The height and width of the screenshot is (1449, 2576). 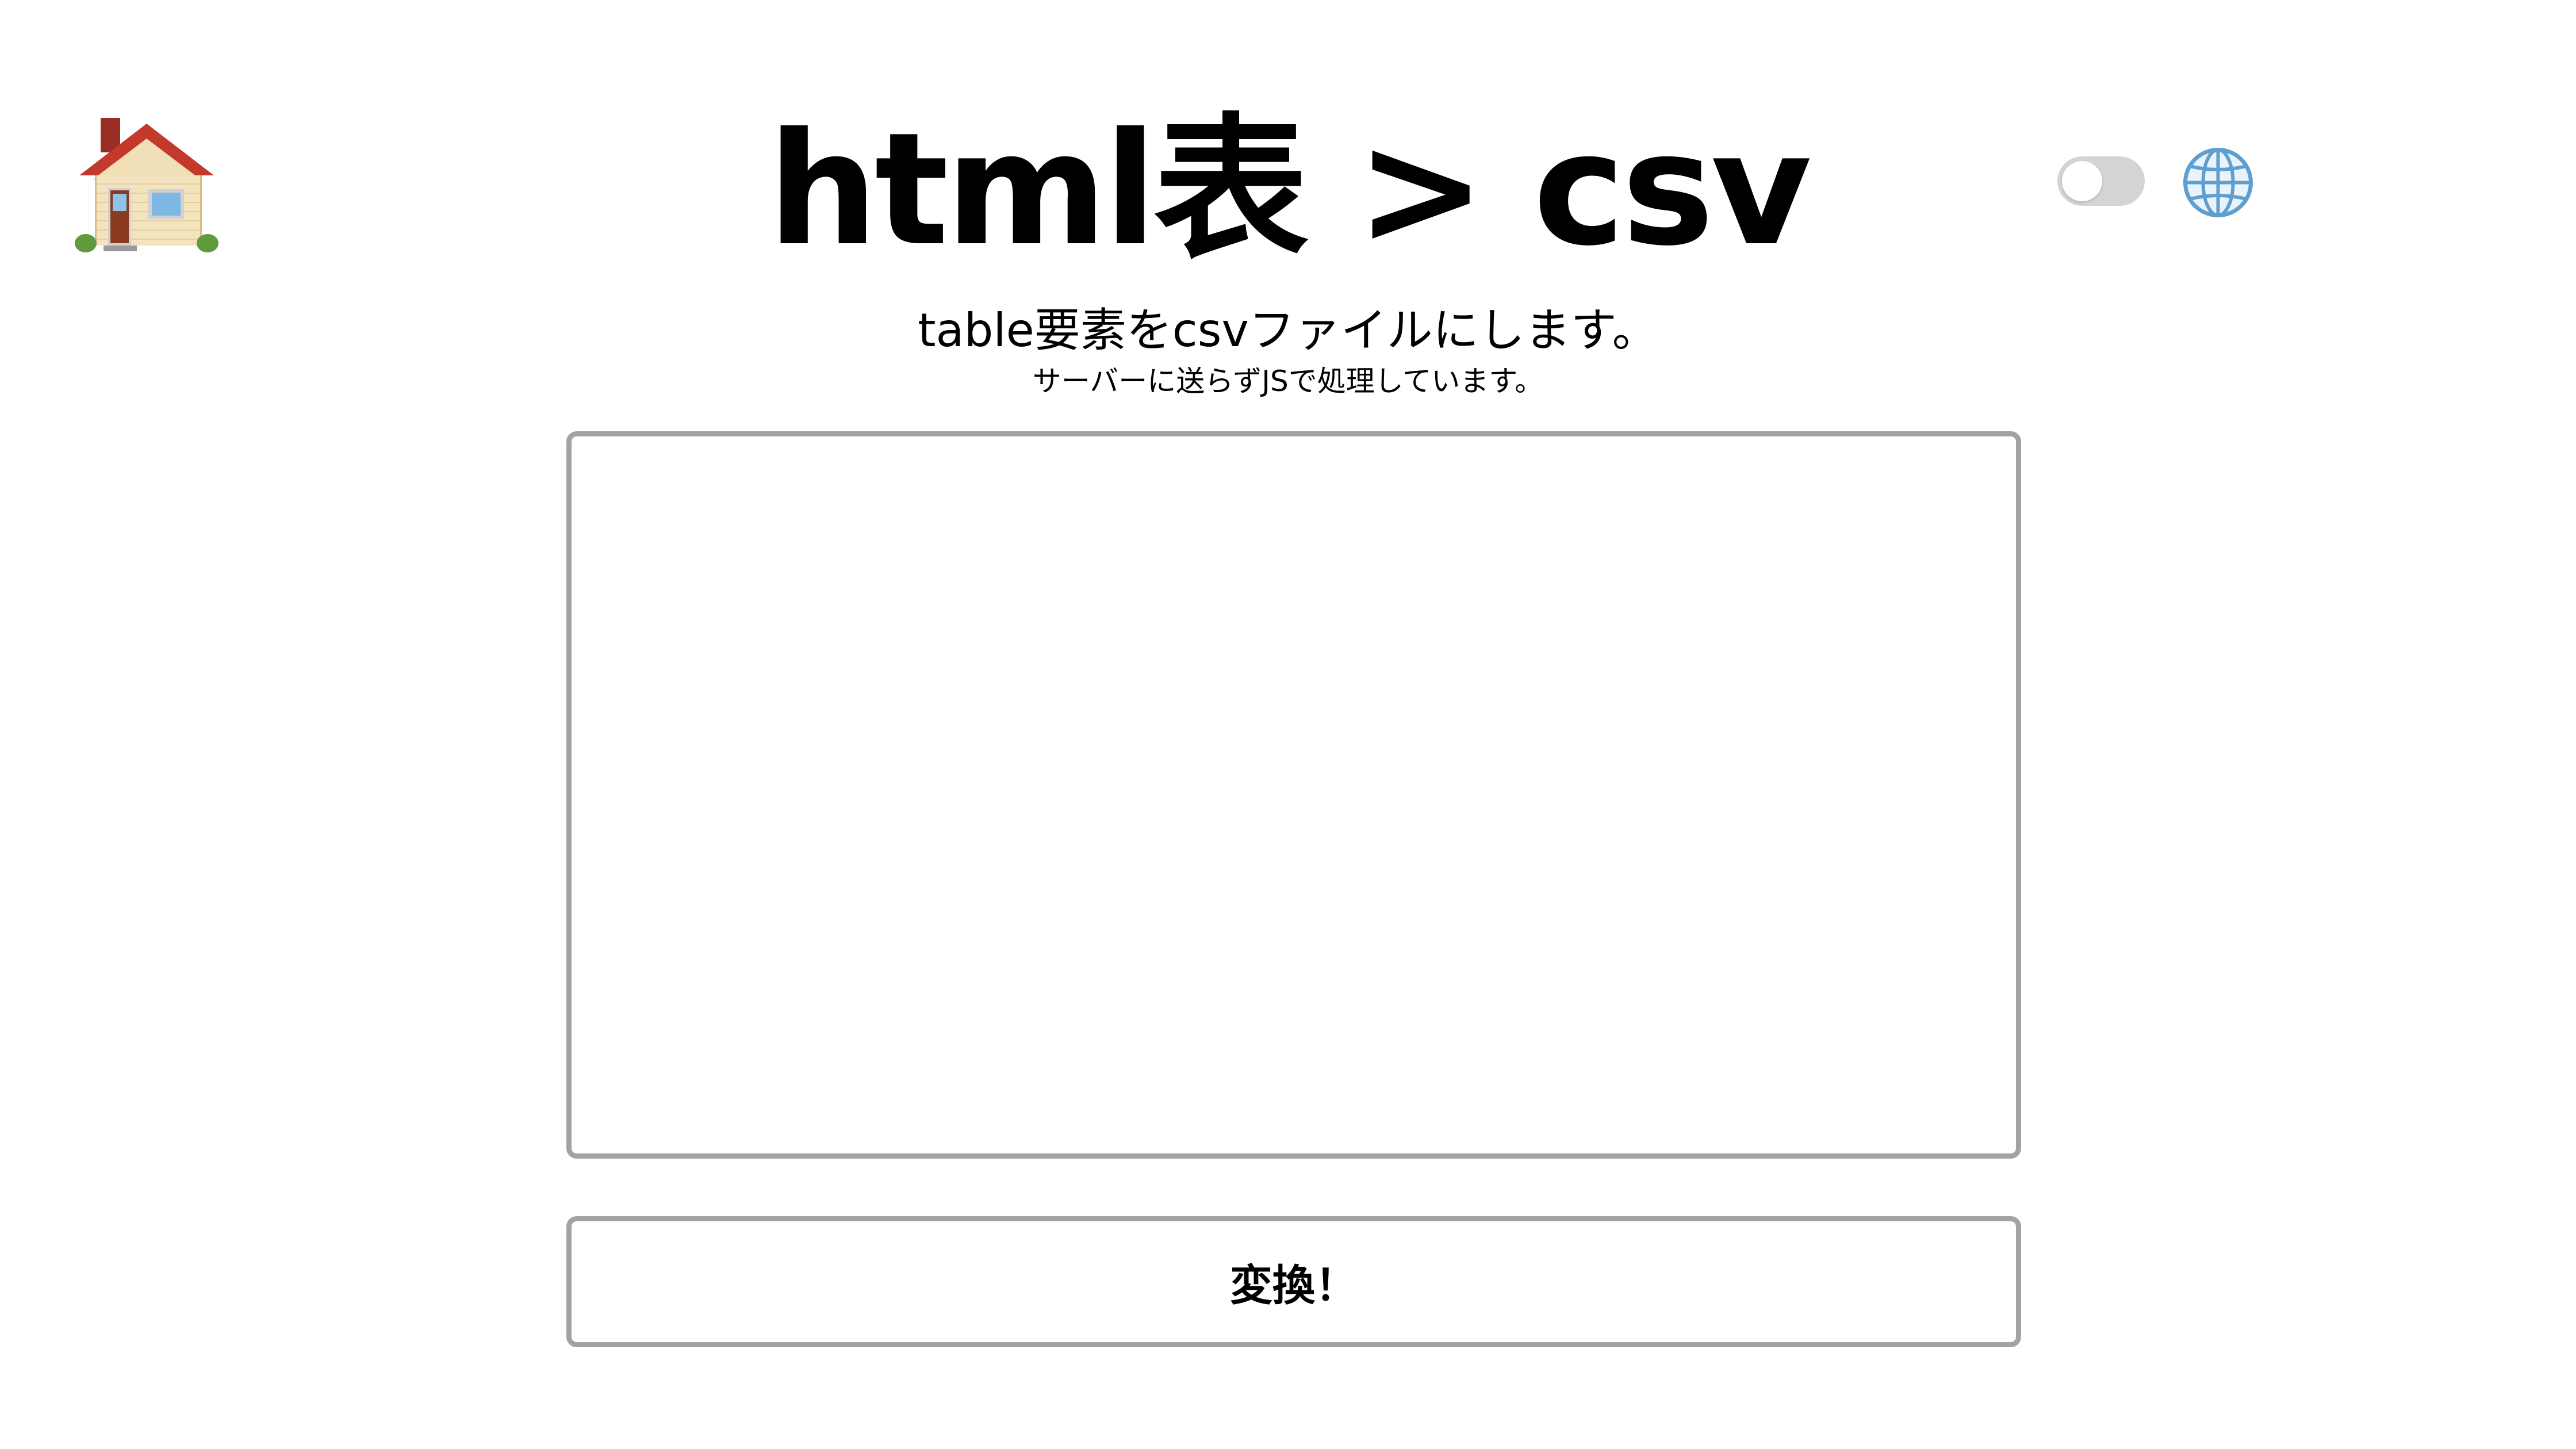 I want to click on language-button, so click(x=2218, y=182).